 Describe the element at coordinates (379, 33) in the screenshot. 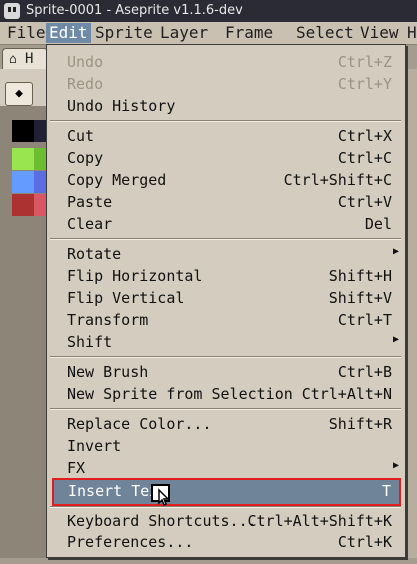

I see `menu-view: View` at that location.